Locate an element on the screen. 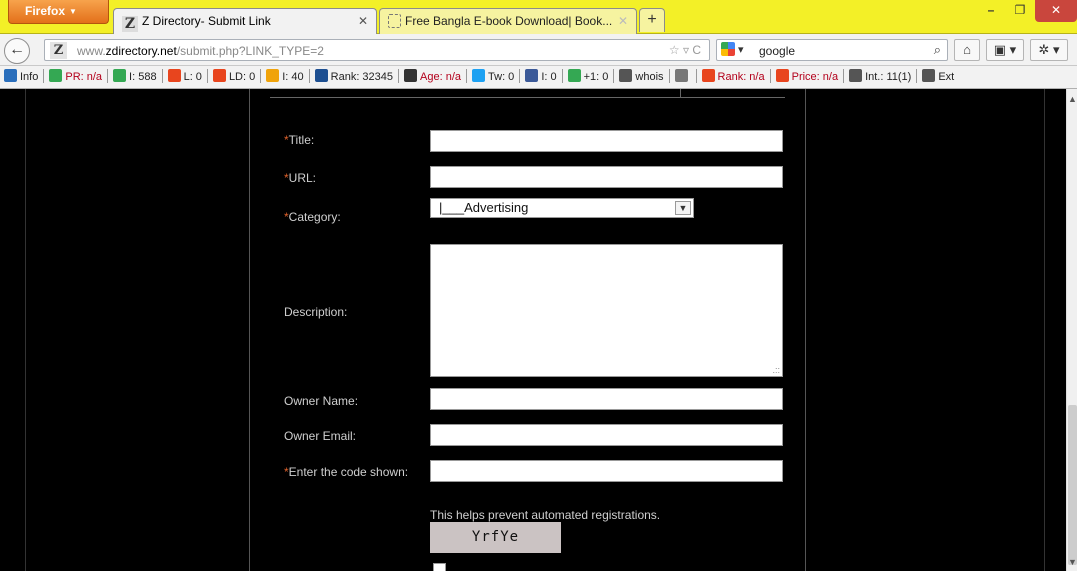 This screenshot has width=1077, height=571. seo-toolbar-item-label: I: 588 is located at coordinates (143, 77).